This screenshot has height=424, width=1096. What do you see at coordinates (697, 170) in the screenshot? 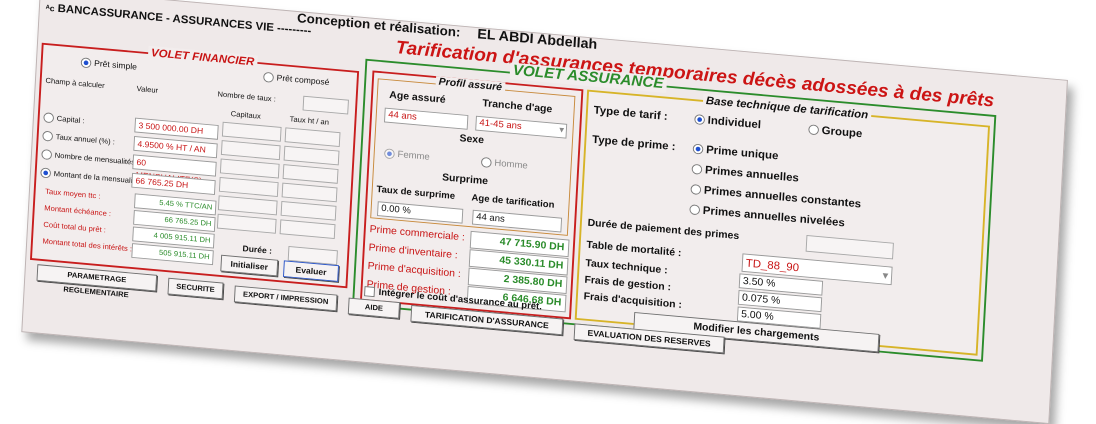
I see `radio-primes-annuelles-indicator` at bounding box center [697, 170].